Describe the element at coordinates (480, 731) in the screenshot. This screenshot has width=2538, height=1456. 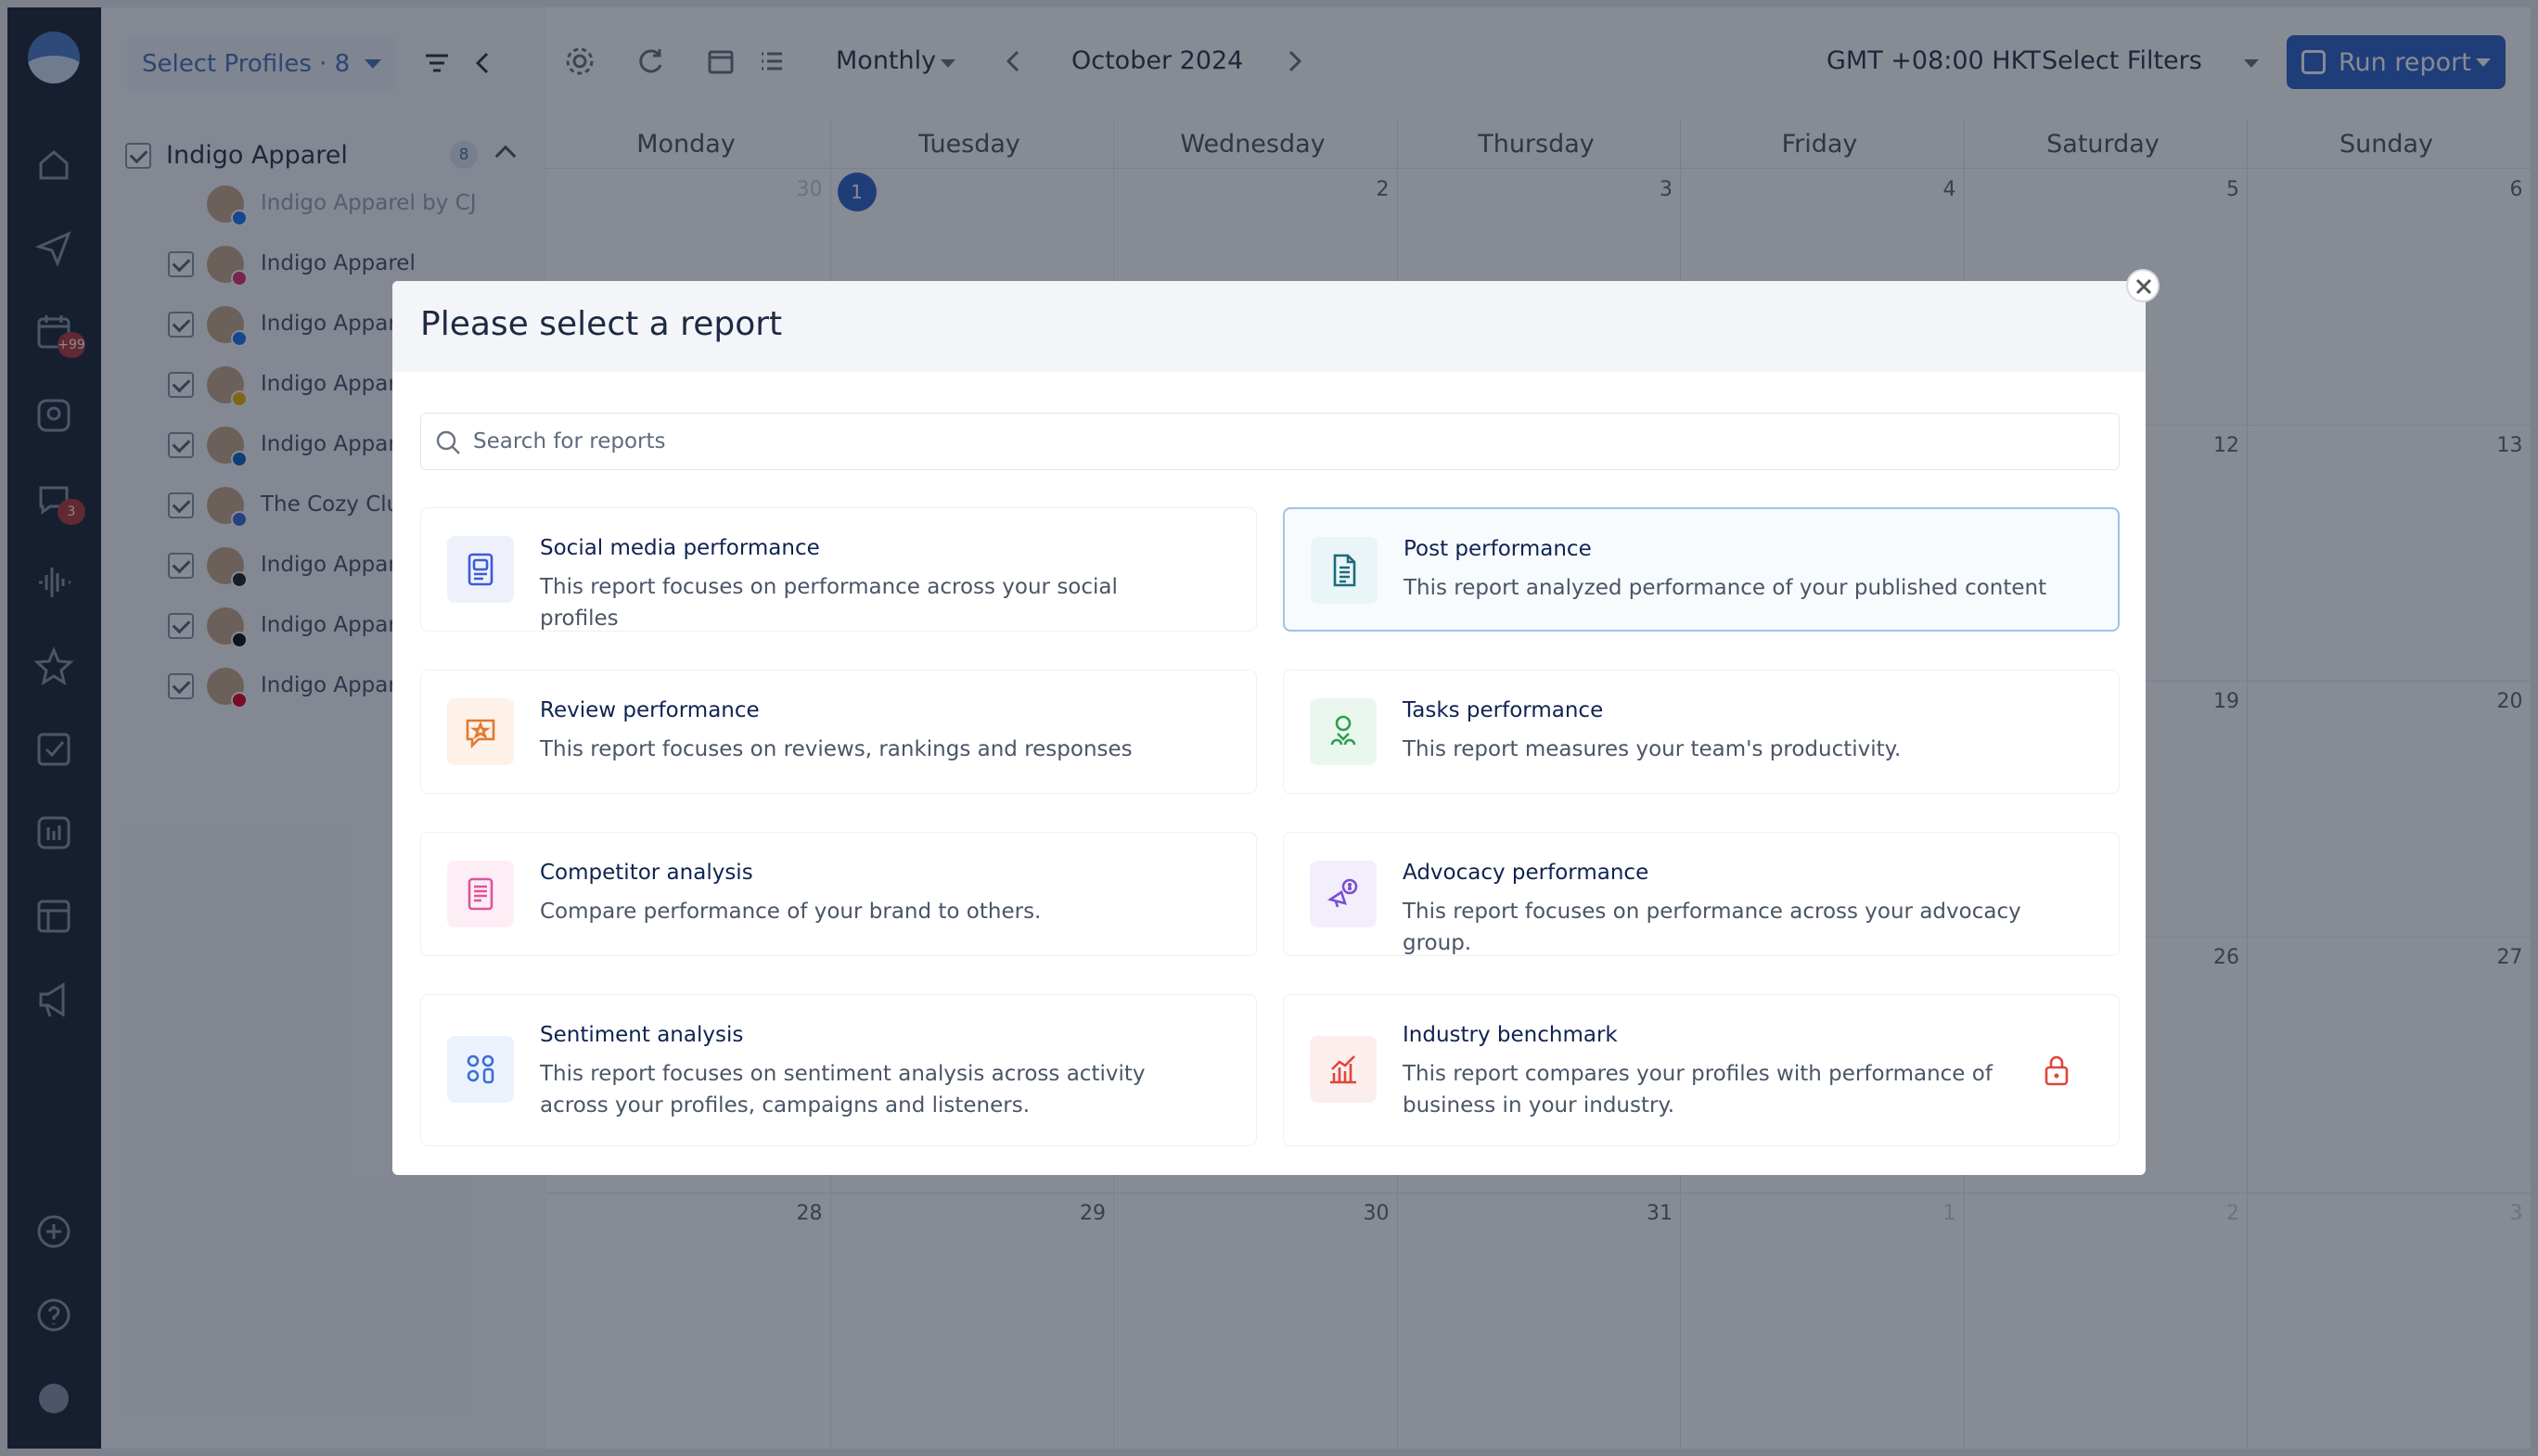
I see `review-star-icon` at that location.